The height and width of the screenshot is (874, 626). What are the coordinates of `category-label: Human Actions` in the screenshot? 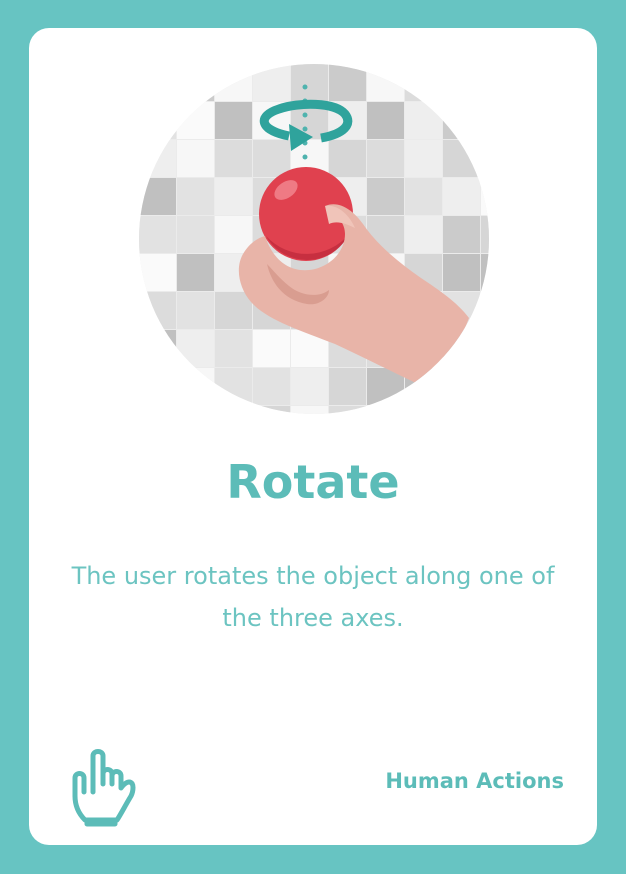 It's located at (474, 781).